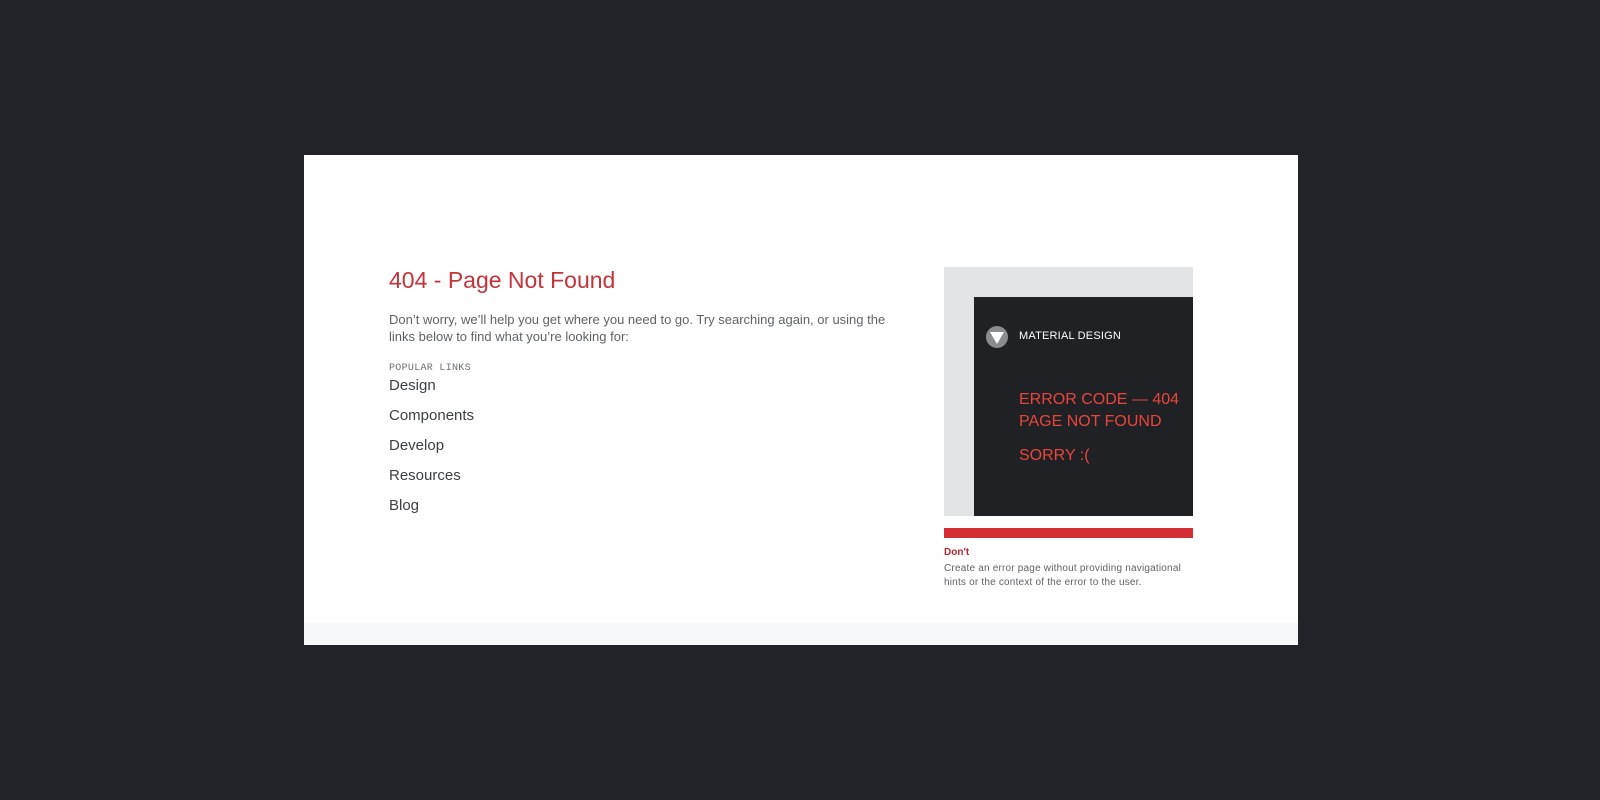  I want to click on logo-triangle, so click(997, 338).